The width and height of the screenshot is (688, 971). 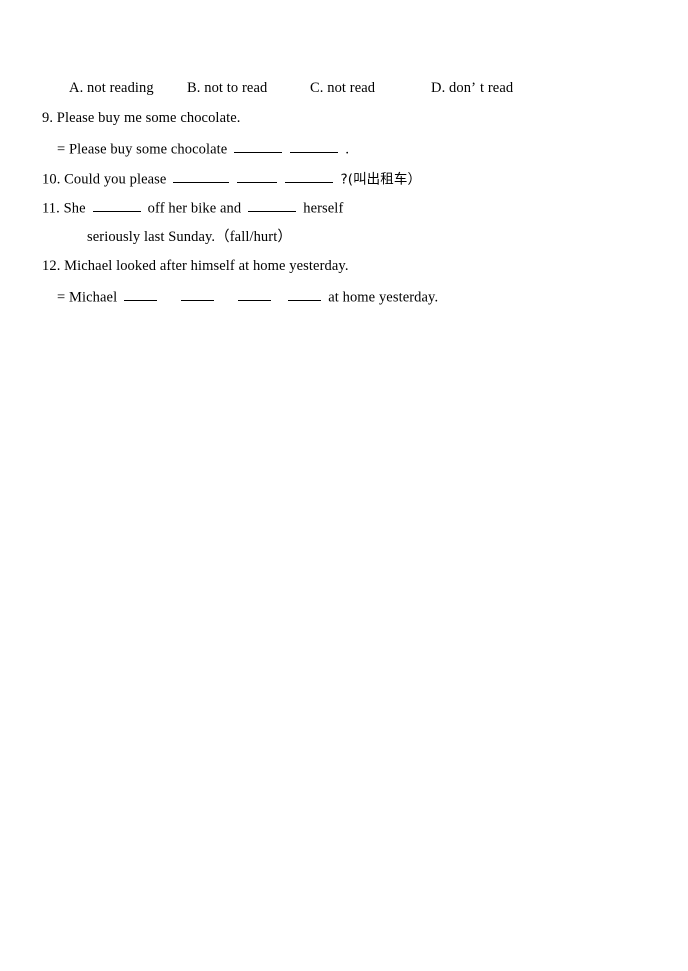 What do you see at coordinates (383, 297) in the screenshot?
I see `question-12-answer-suffix: at home yesterday.` at bounding box center [383, 297].